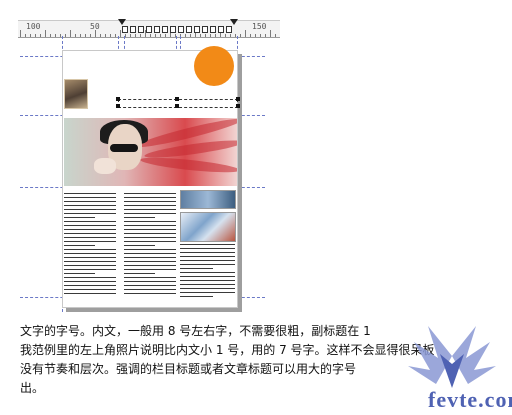 Image resolution: width=512 pixels, height=415 pixels. I want to click on horizontal-ruler: 100 50 150, so click(149, 28).